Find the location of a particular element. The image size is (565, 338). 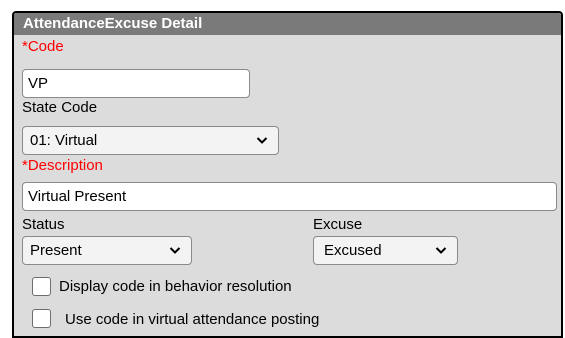

panel-title: AttendanceExcuse Detail is located at coordinates (287, 24).